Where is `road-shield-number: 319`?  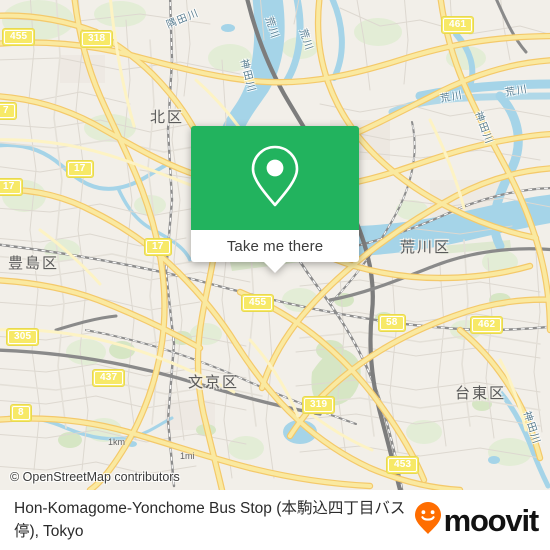
road-shield-number: 319 is located at coordinates (319, 405).